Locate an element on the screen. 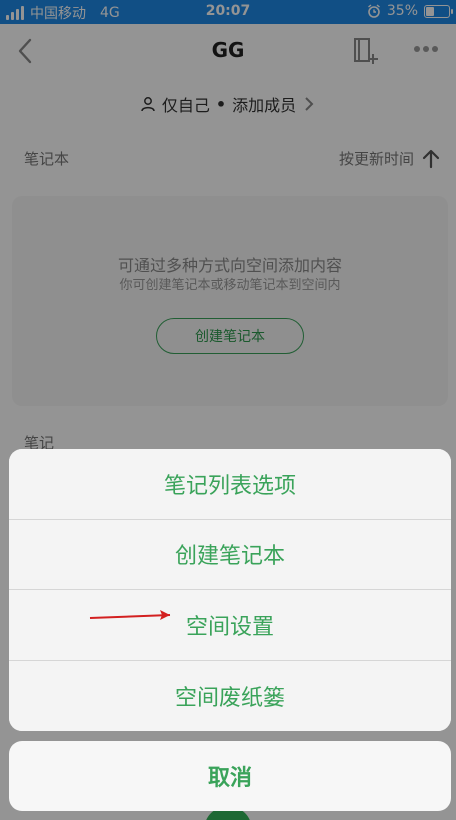 The height and width of the screenshot is (820, 456). cancel-button: 取消 is located at coordinates (230, 776).